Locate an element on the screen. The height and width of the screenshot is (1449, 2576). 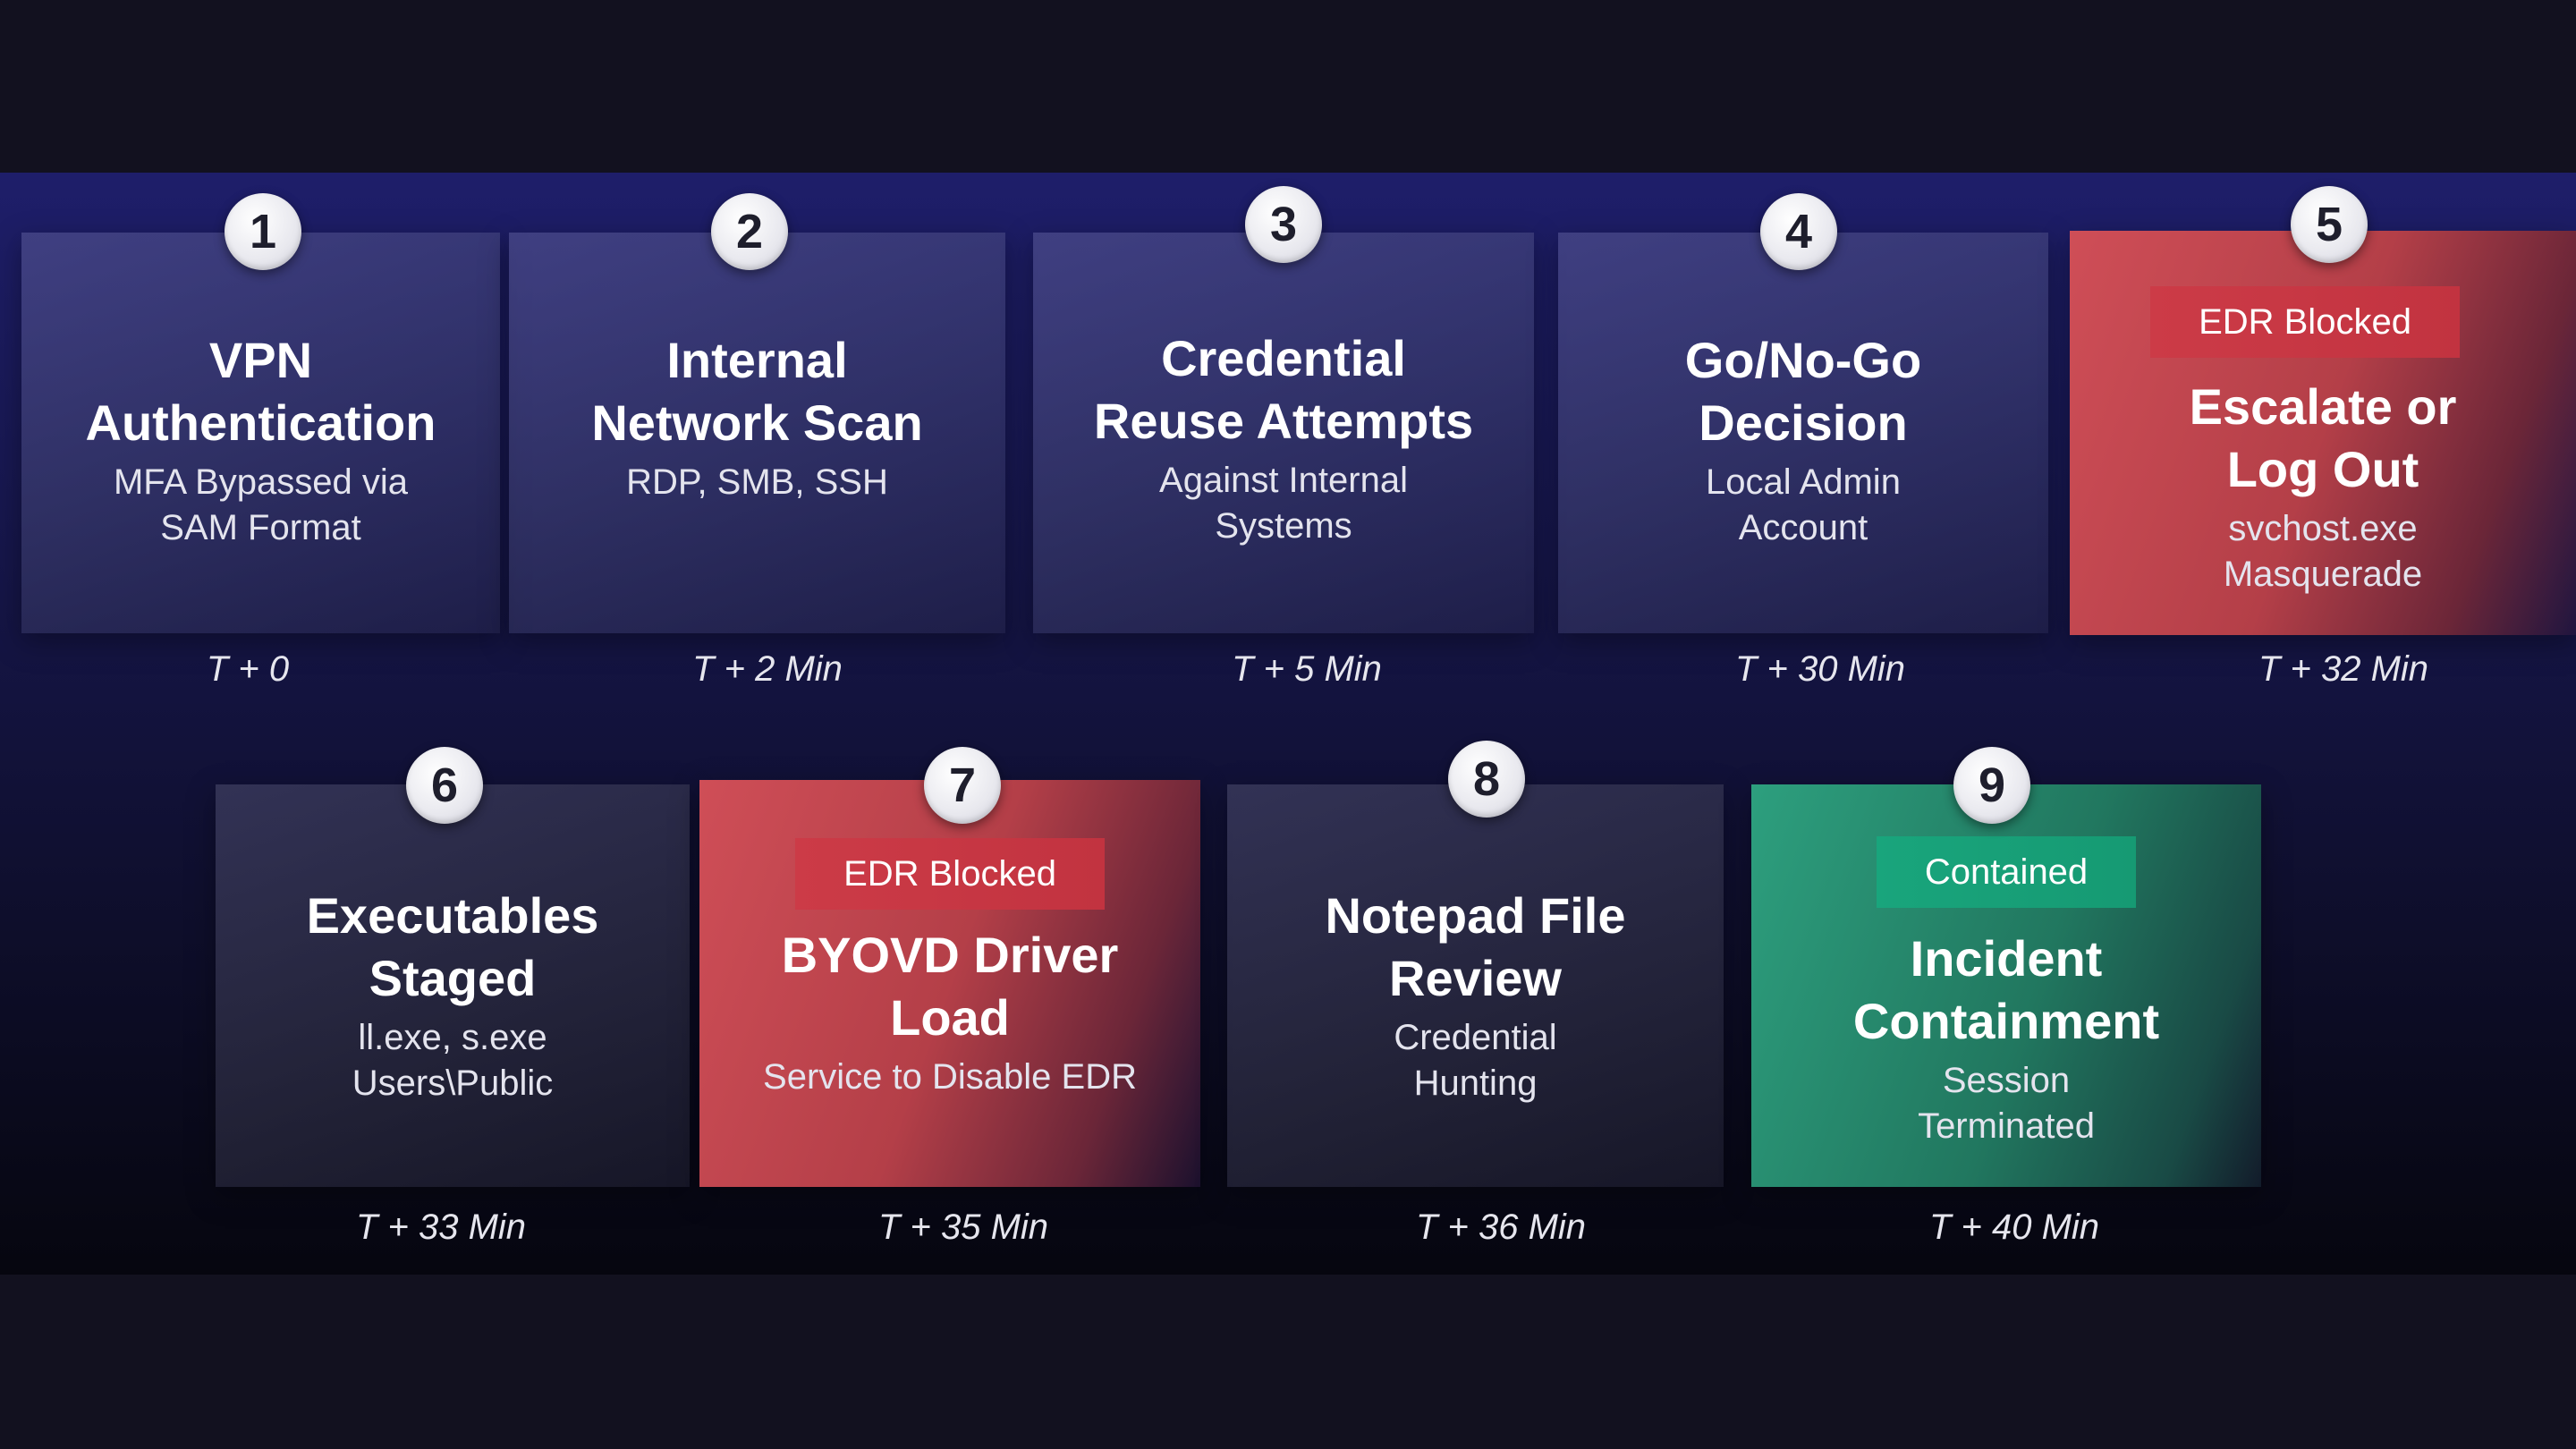
step-title-line: Escalate or is located at coordinates (2323, 406).